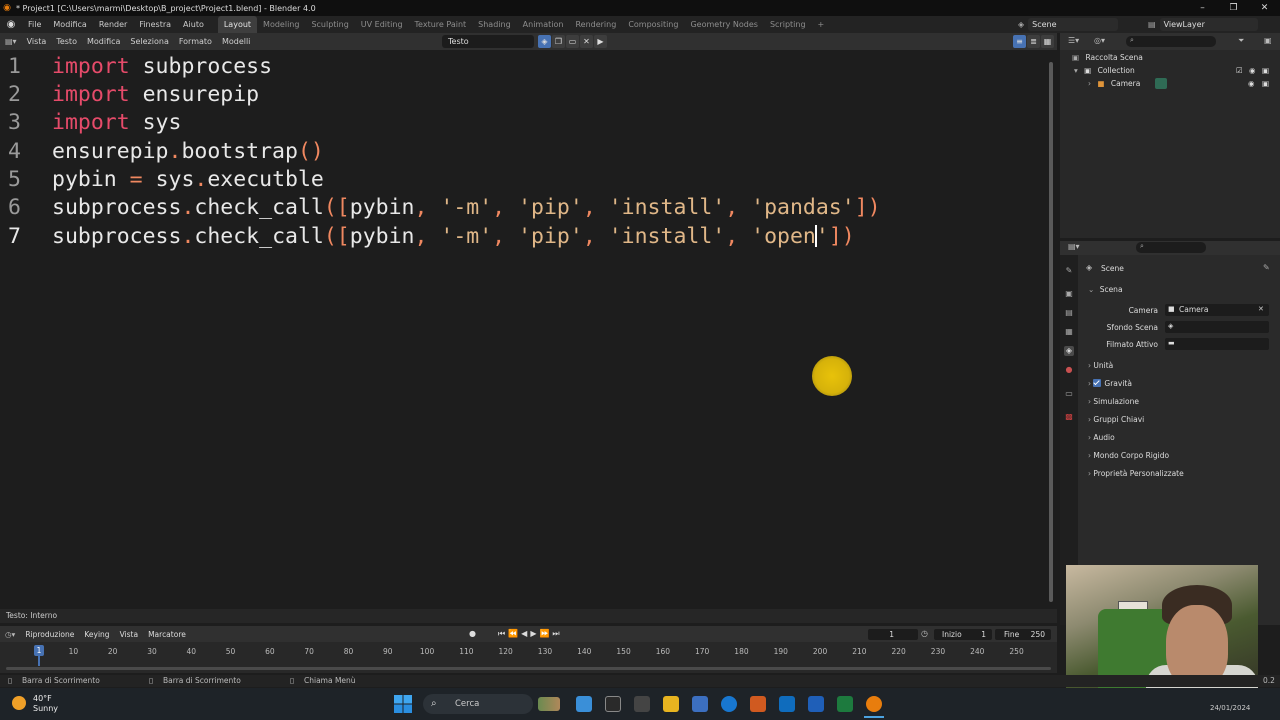  Describe the element at coordinates (1171, 41) in the screenshot. I see `outliner-search-input: ⌕` at that location.